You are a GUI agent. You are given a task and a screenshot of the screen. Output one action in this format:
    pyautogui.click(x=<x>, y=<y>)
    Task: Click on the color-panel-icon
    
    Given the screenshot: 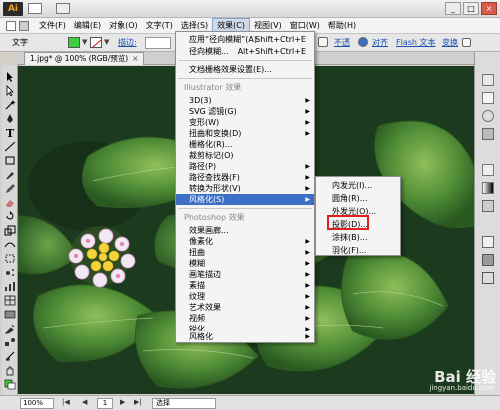 What is the action you would take?
    pyautogui.click(x=488, y=80)
    